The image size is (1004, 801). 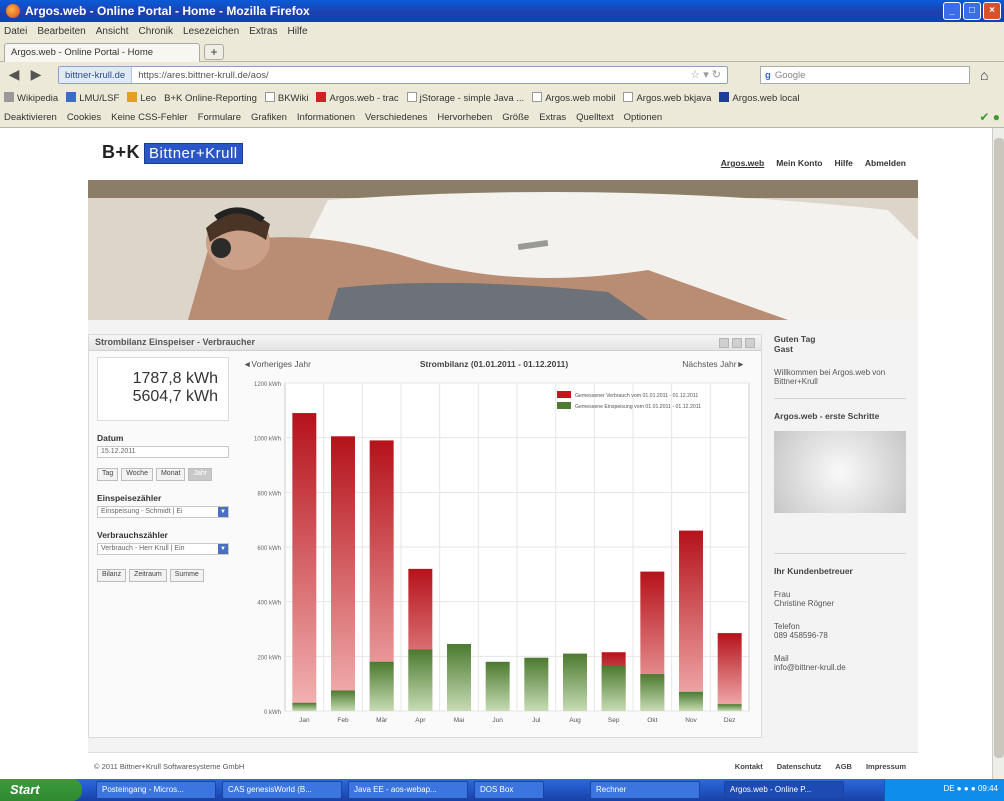 What do you see at coordinates (705, 74) in the screenshot?
I see `bookmark-star-icon: ☆ ▾ ↻` at bounding box center [705, 74].